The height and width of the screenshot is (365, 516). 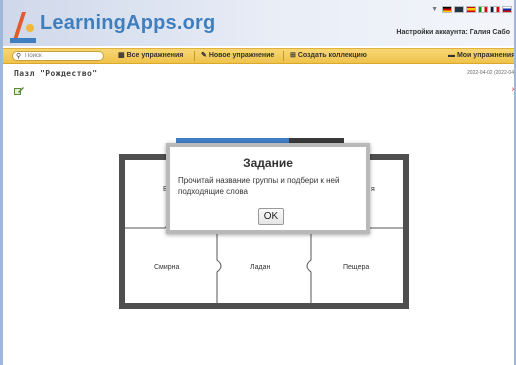 What do you see at coordinates (24, 27) in the screenshot?
I see `logo-icon` at bounding box center [24, 27].